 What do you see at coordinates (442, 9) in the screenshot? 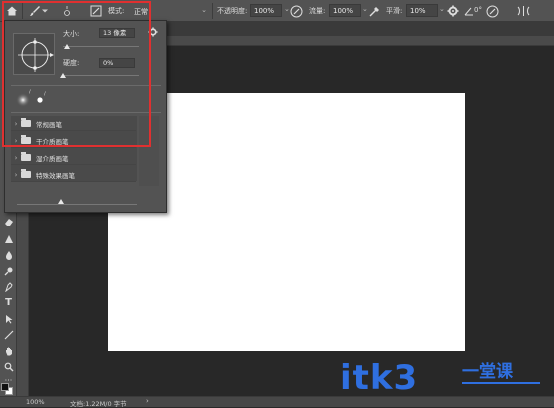
I see `smoothing-dropdown-icon: ⌄` at bounding box center [442, 9].